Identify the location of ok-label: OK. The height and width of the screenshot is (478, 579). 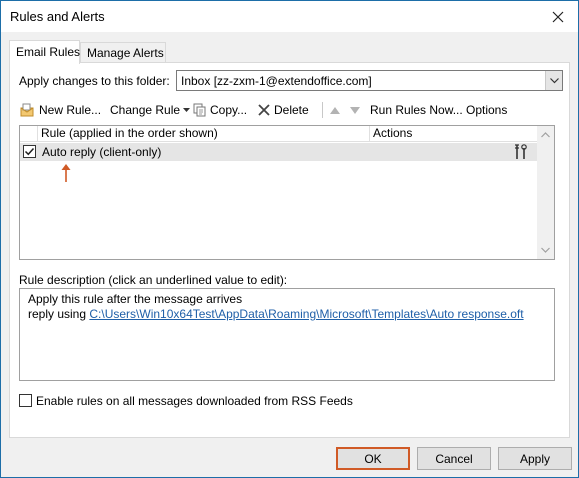
(373, 458).